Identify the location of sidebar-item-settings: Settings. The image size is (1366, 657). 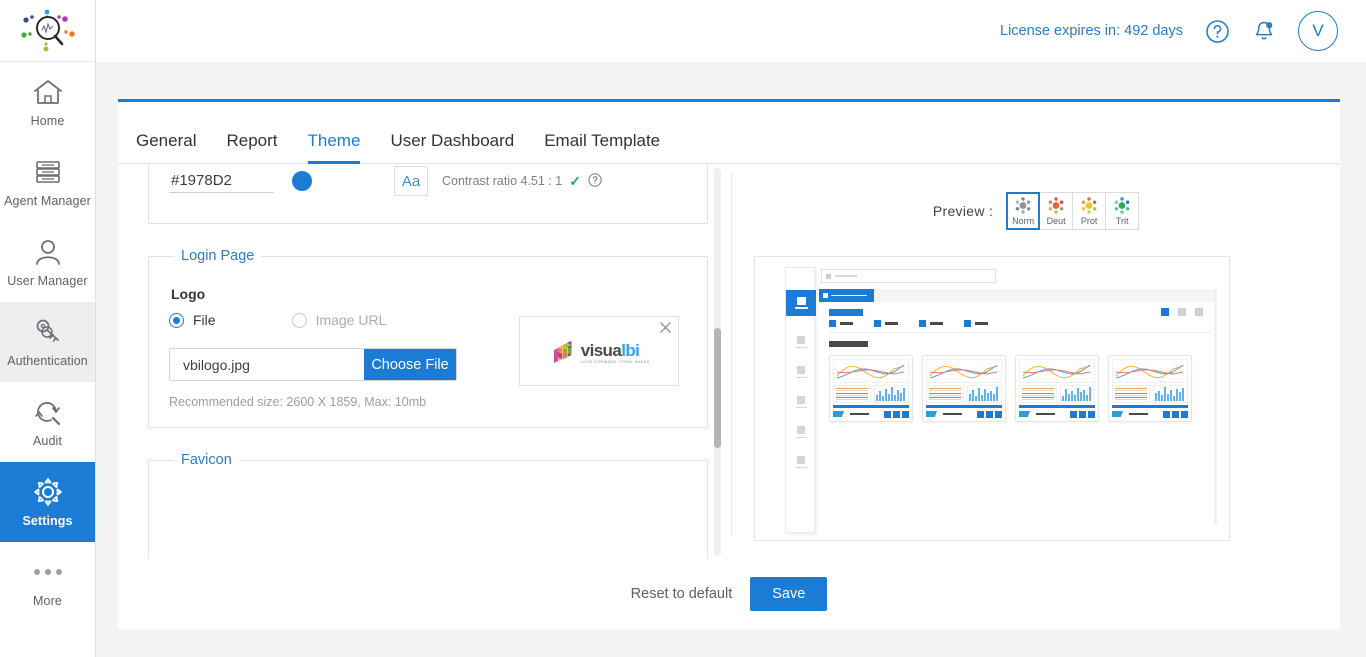
(47, 502).